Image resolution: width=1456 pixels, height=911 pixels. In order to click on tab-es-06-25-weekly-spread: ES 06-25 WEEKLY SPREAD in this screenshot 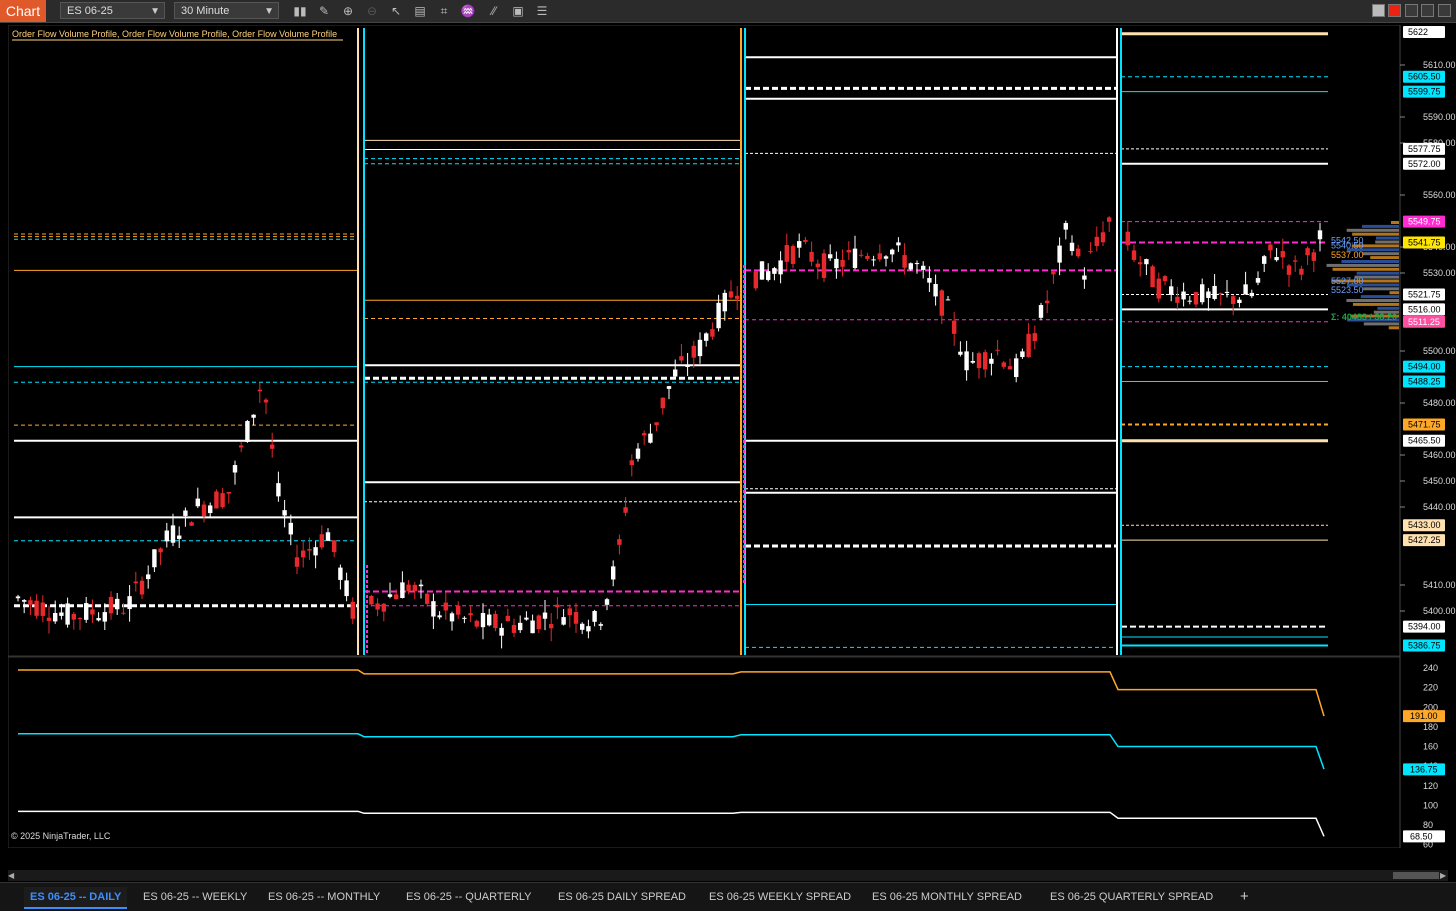, I will do `click(780, 897)`.